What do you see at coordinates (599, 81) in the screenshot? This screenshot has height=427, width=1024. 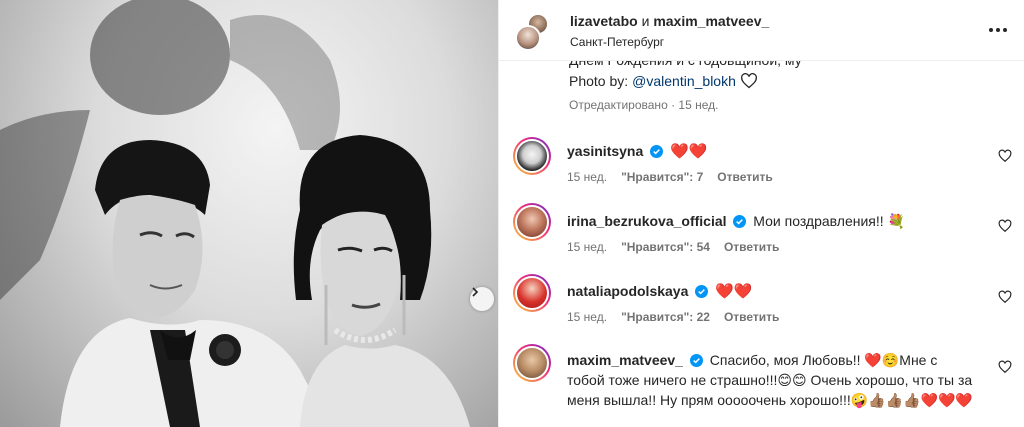 I see `photo-credit-label: Photo by:` at bounding box center [599, 81].